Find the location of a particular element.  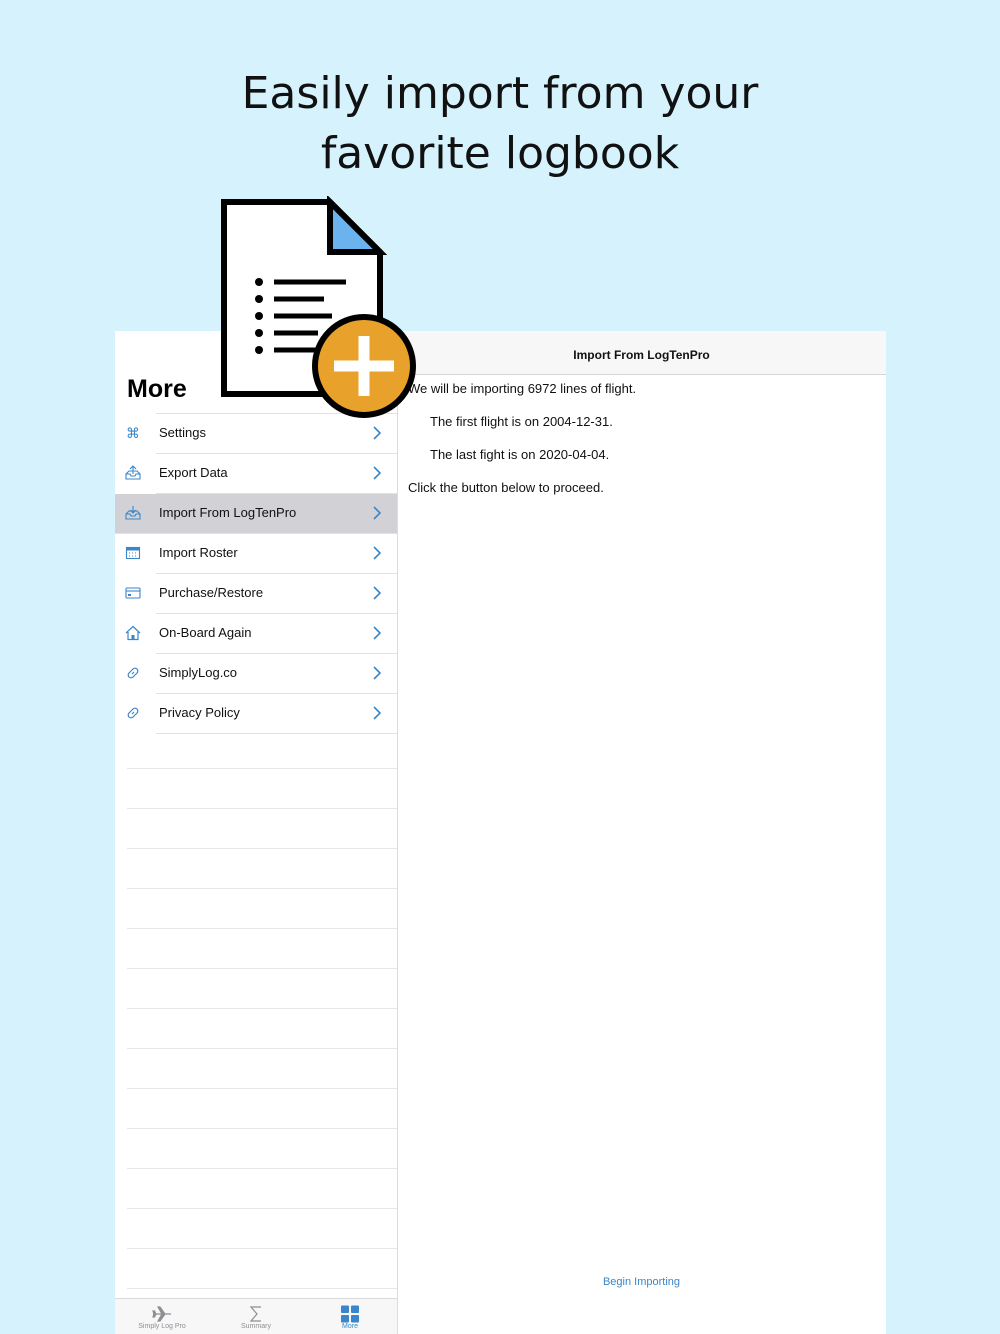

sidebar-item-label: Import From LogTenPro is located at coordinates (228, 512).